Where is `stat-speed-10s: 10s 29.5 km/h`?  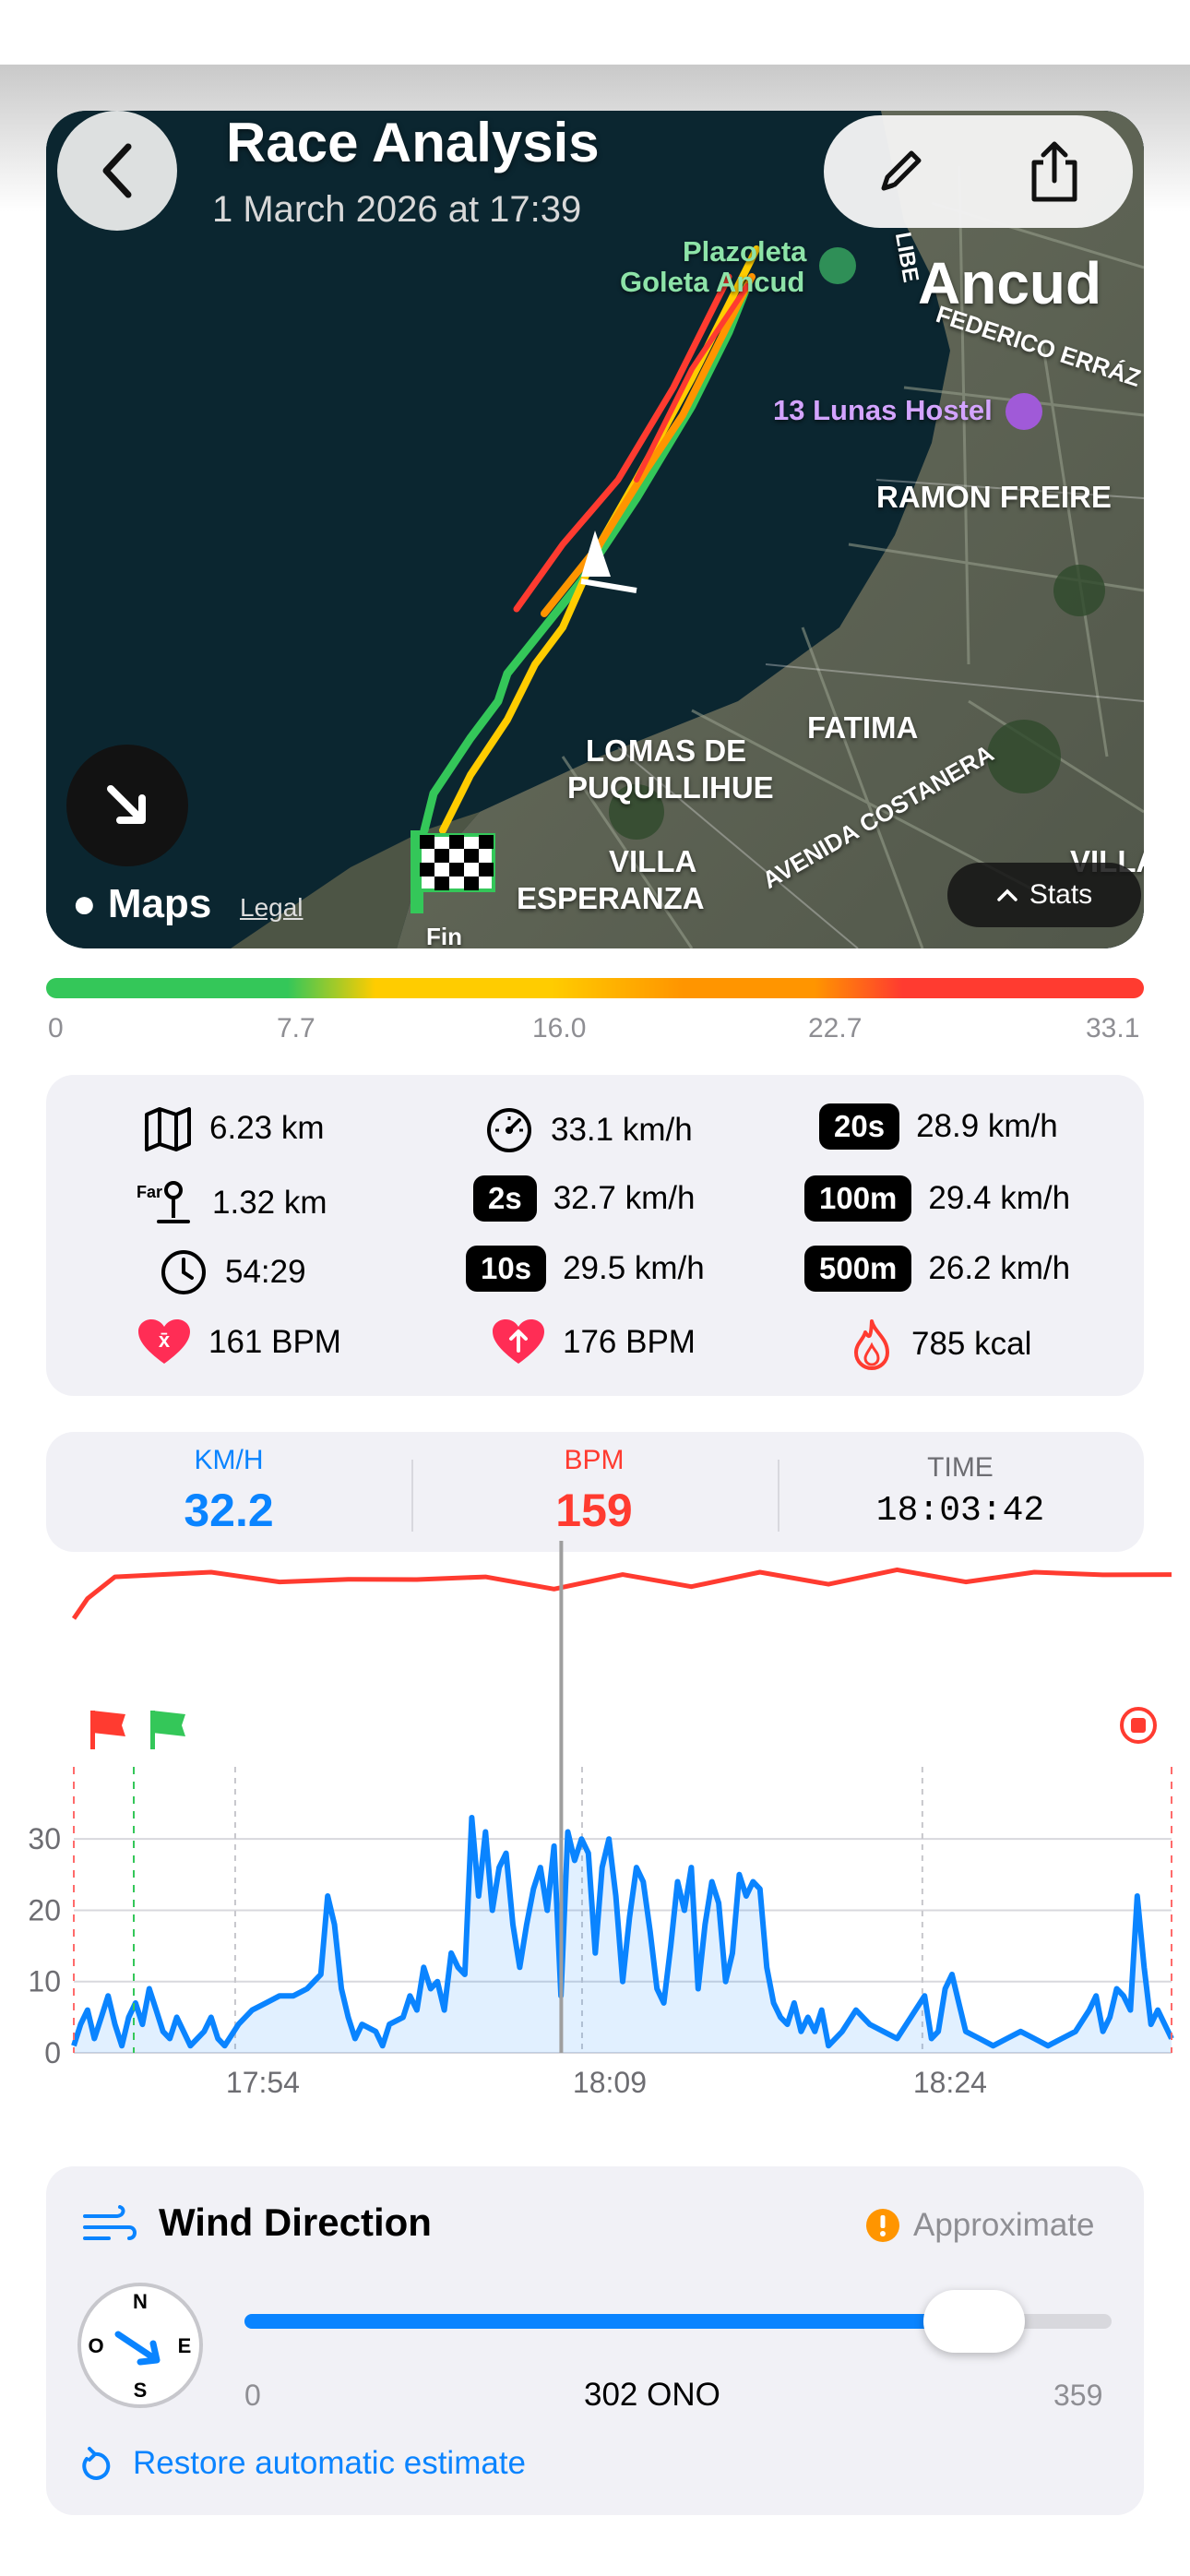
stat-speed-10s: 10s 29.5 km/h is located at coordinates (585, 1269).